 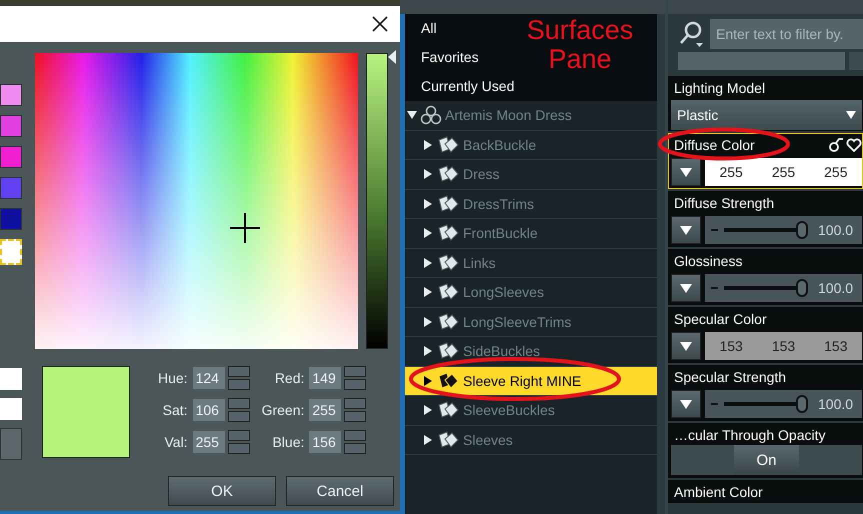 I want to click on field-label: Green:, so click(x=283, y=410).